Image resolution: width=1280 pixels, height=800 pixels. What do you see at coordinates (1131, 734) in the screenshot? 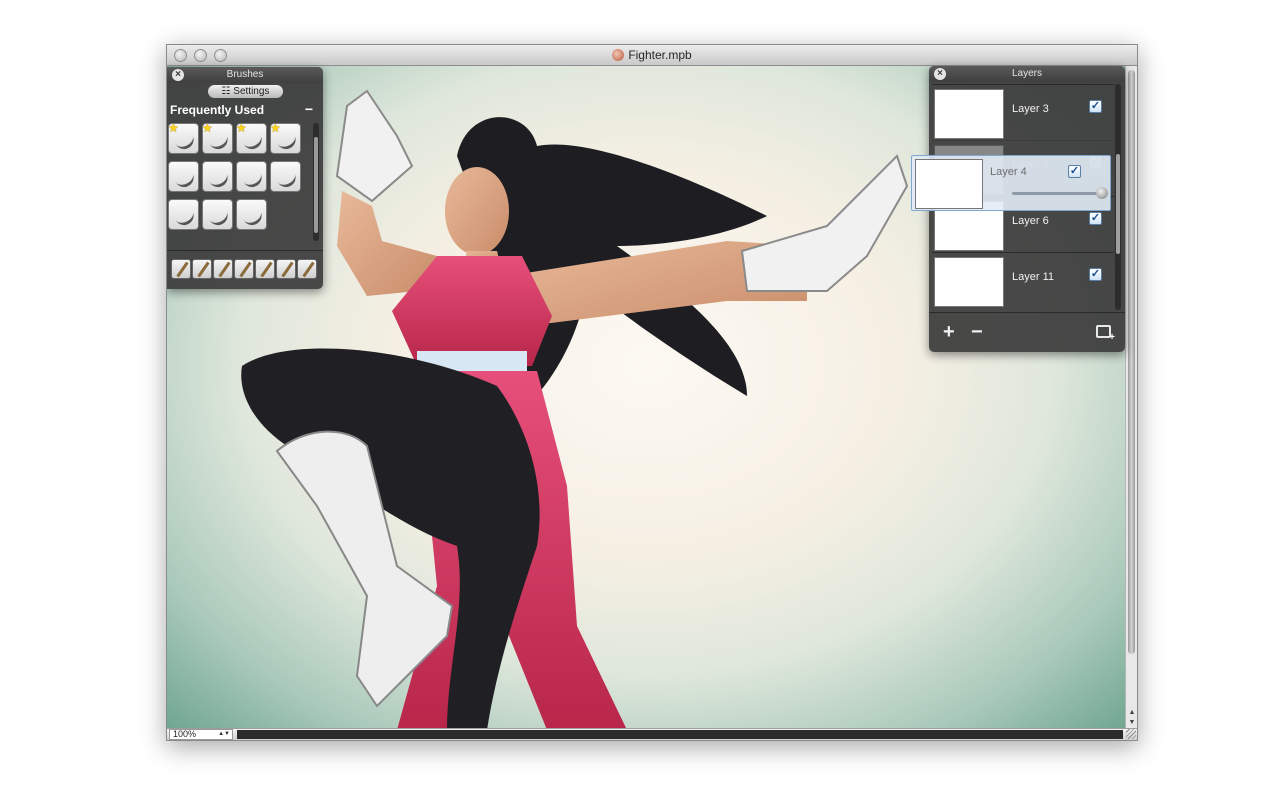
I see `resize-grip-icon` at bounding box center [1131, 734].